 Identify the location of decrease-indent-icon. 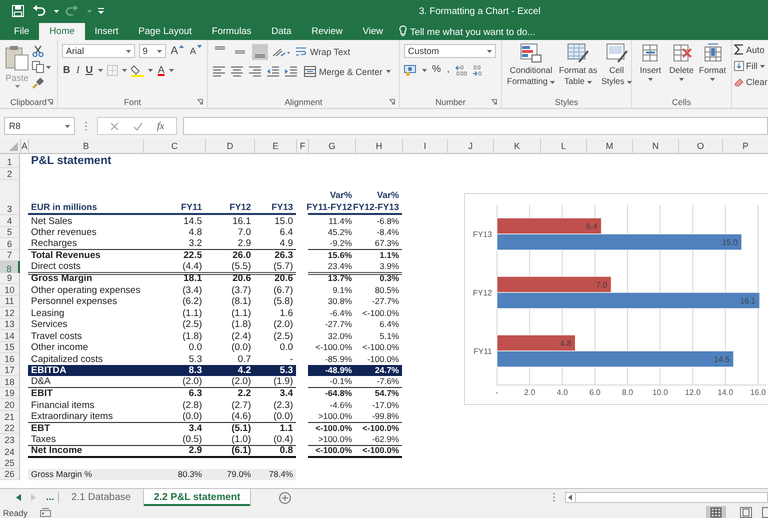
(273, 71).